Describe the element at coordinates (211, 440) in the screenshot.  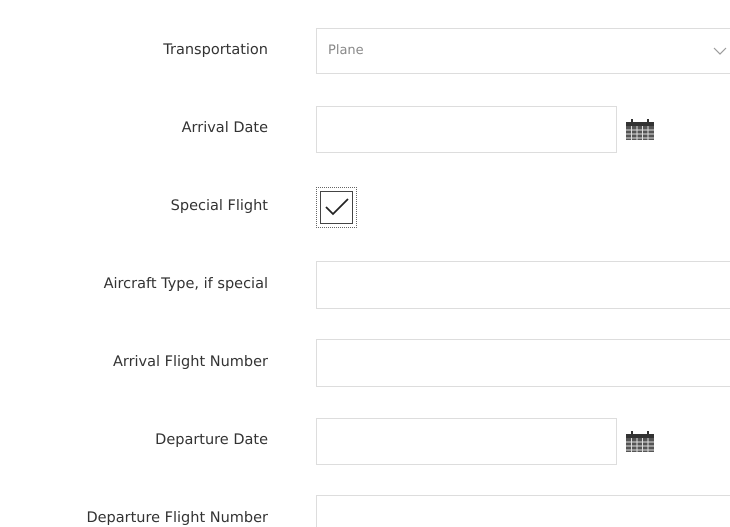
I see `field-label: Departure Date` at that location.